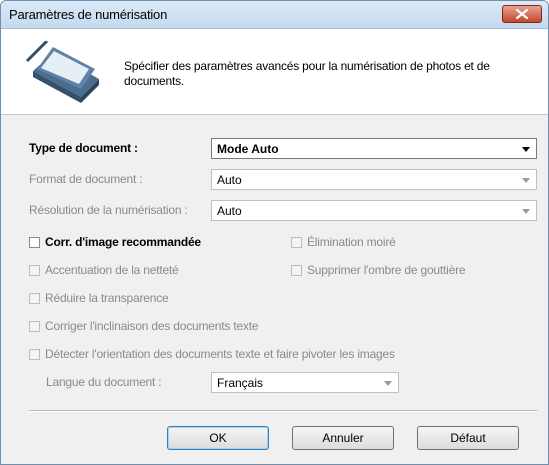 The width and height of the screenshot is (549, 465). I want to click on window-title: Paramètres de numérisation, so click(88, 14).